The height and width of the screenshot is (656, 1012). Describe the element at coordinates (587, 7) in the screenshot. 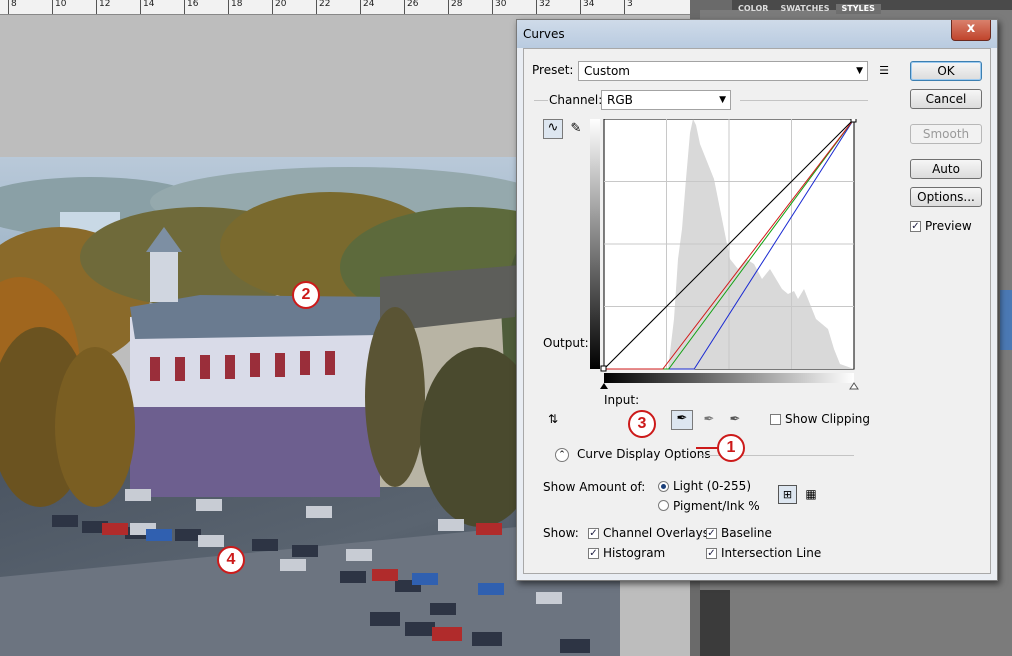

I see `ruler-tick: 34` at that location.